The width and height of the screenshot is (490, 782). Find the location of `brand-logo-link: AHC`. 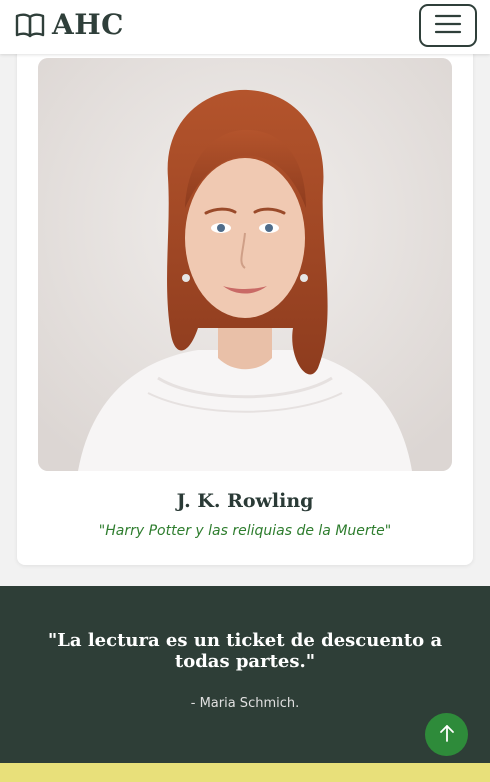

brand-logo-link: AHC is located at coordinates (69, 25).